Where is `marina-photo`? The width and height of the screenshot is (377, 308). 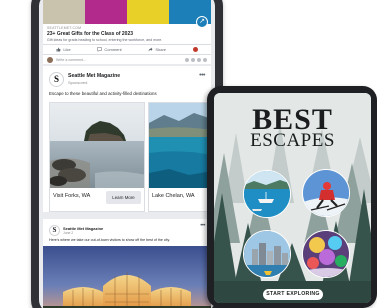 marina-photo is located at coordinates (267, 194).